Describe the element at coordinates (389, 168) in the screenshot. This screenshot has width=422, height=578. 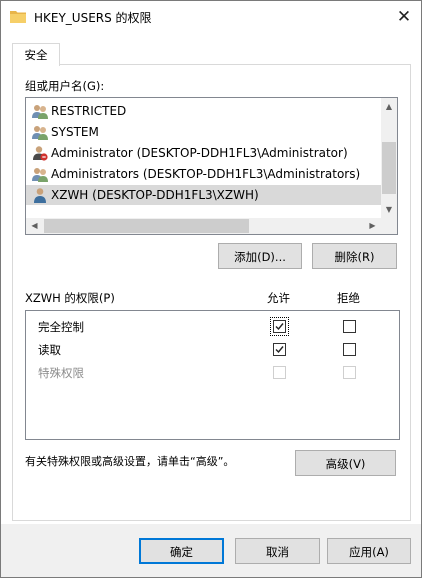
I see `vertical-scroll-thumb` at that location.